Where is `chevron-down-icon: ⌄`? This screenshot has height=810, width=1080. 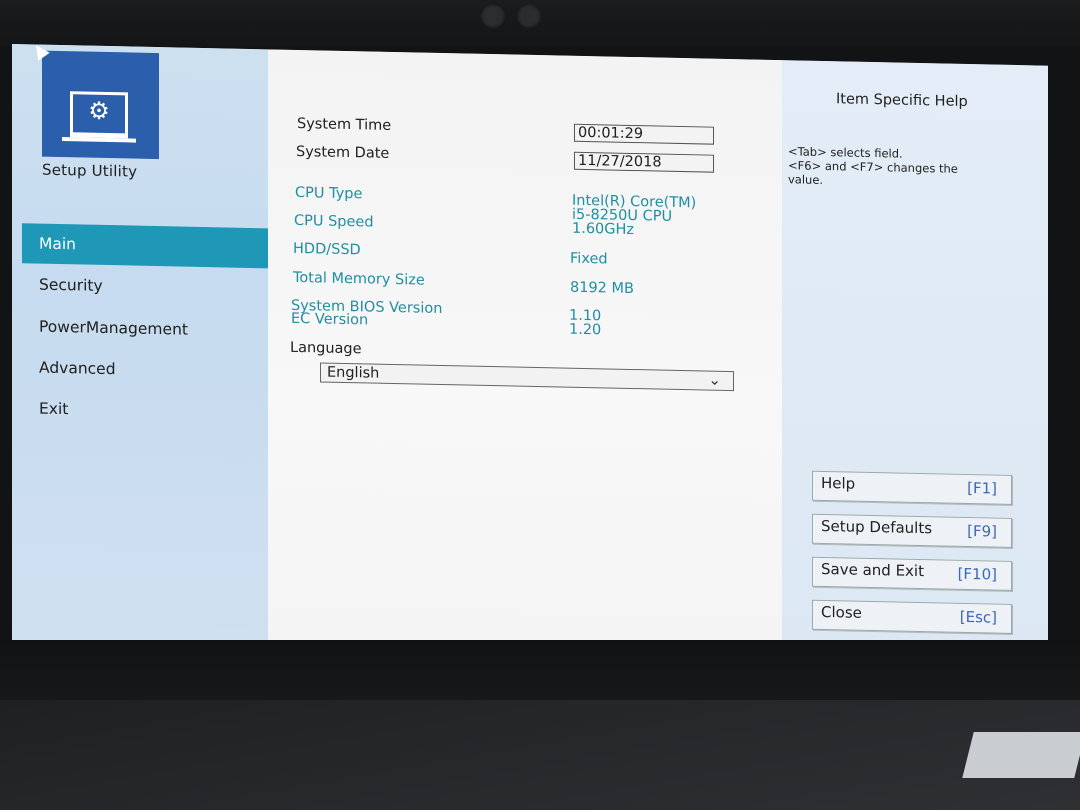
chevron-down-icon: ⌄ is located at coordinates (714, 380).